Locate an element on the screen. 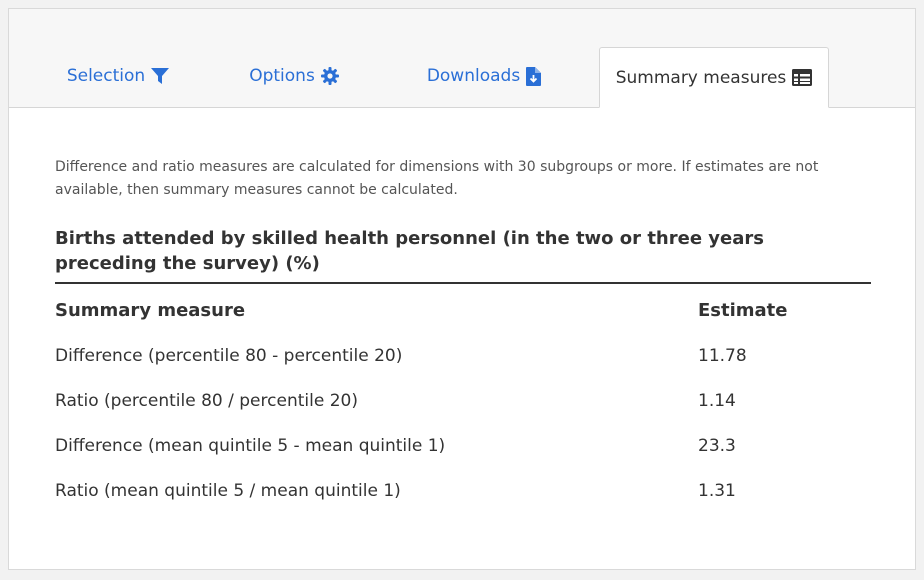 This screenshot has height=580, width=924. estimate-cell: 1.14 is located at coordinates (717, 401).